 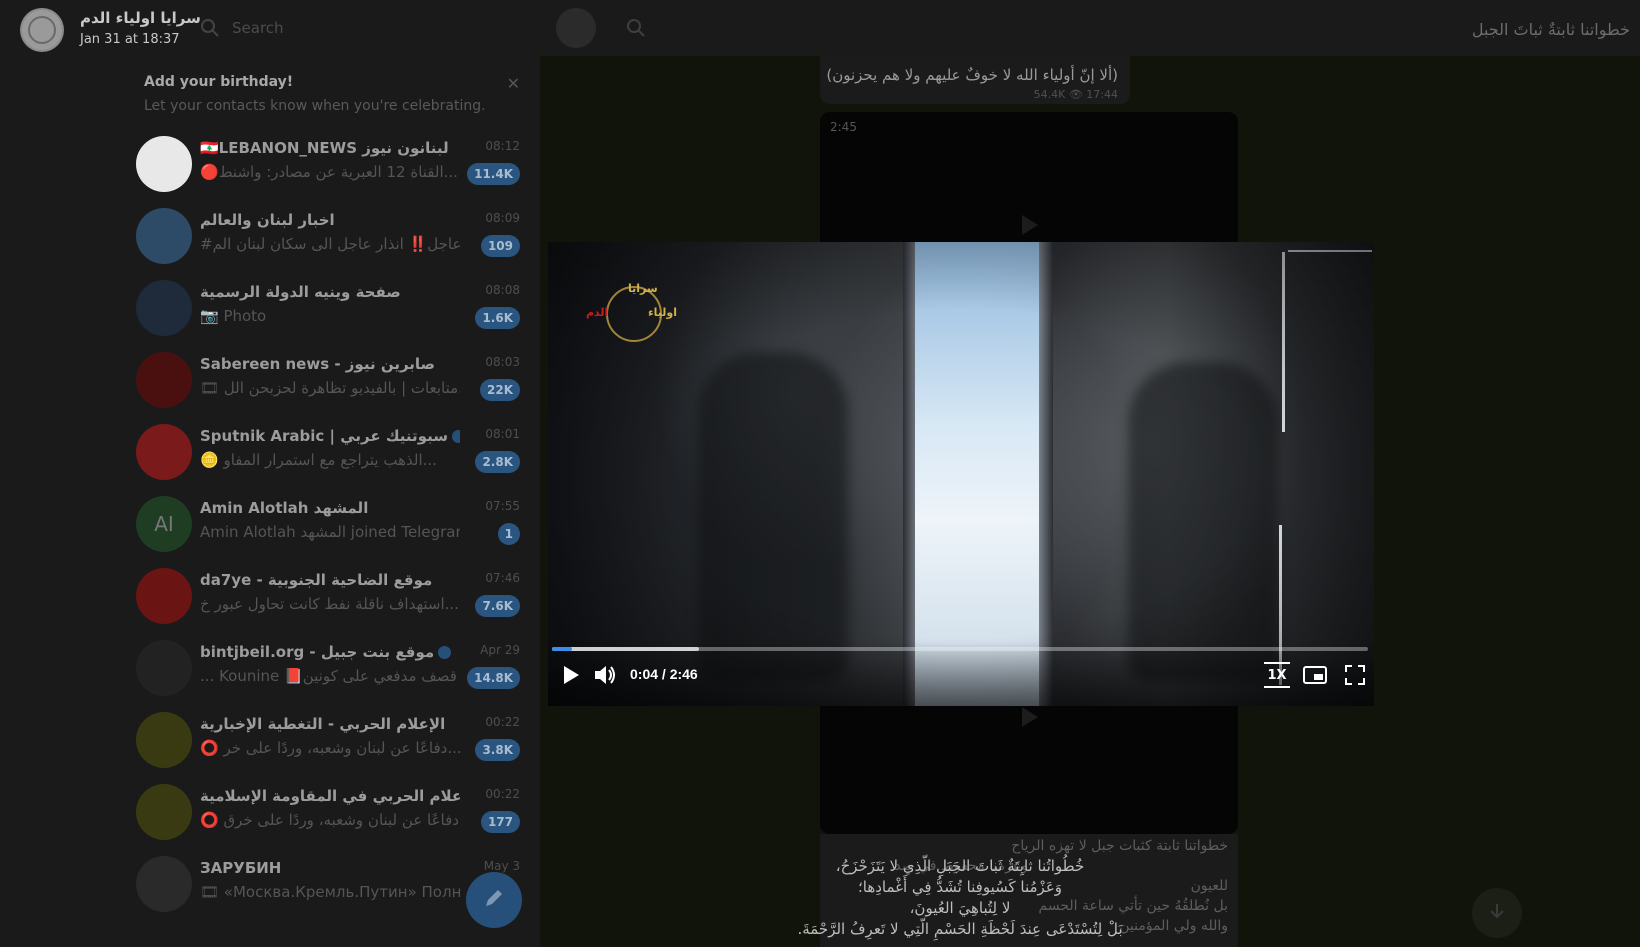 I want to click on speed-button: 1X, so click(x=1277, y=675).